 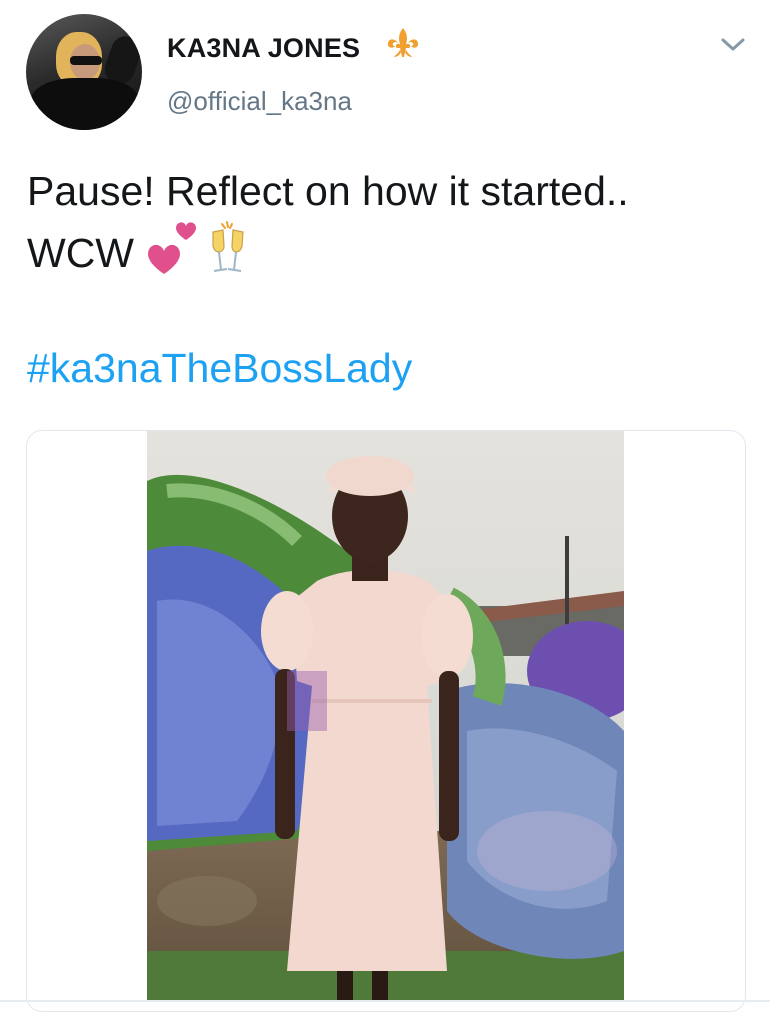 I want to click on clinking-glasses-icon, so click(x=229, y=251).